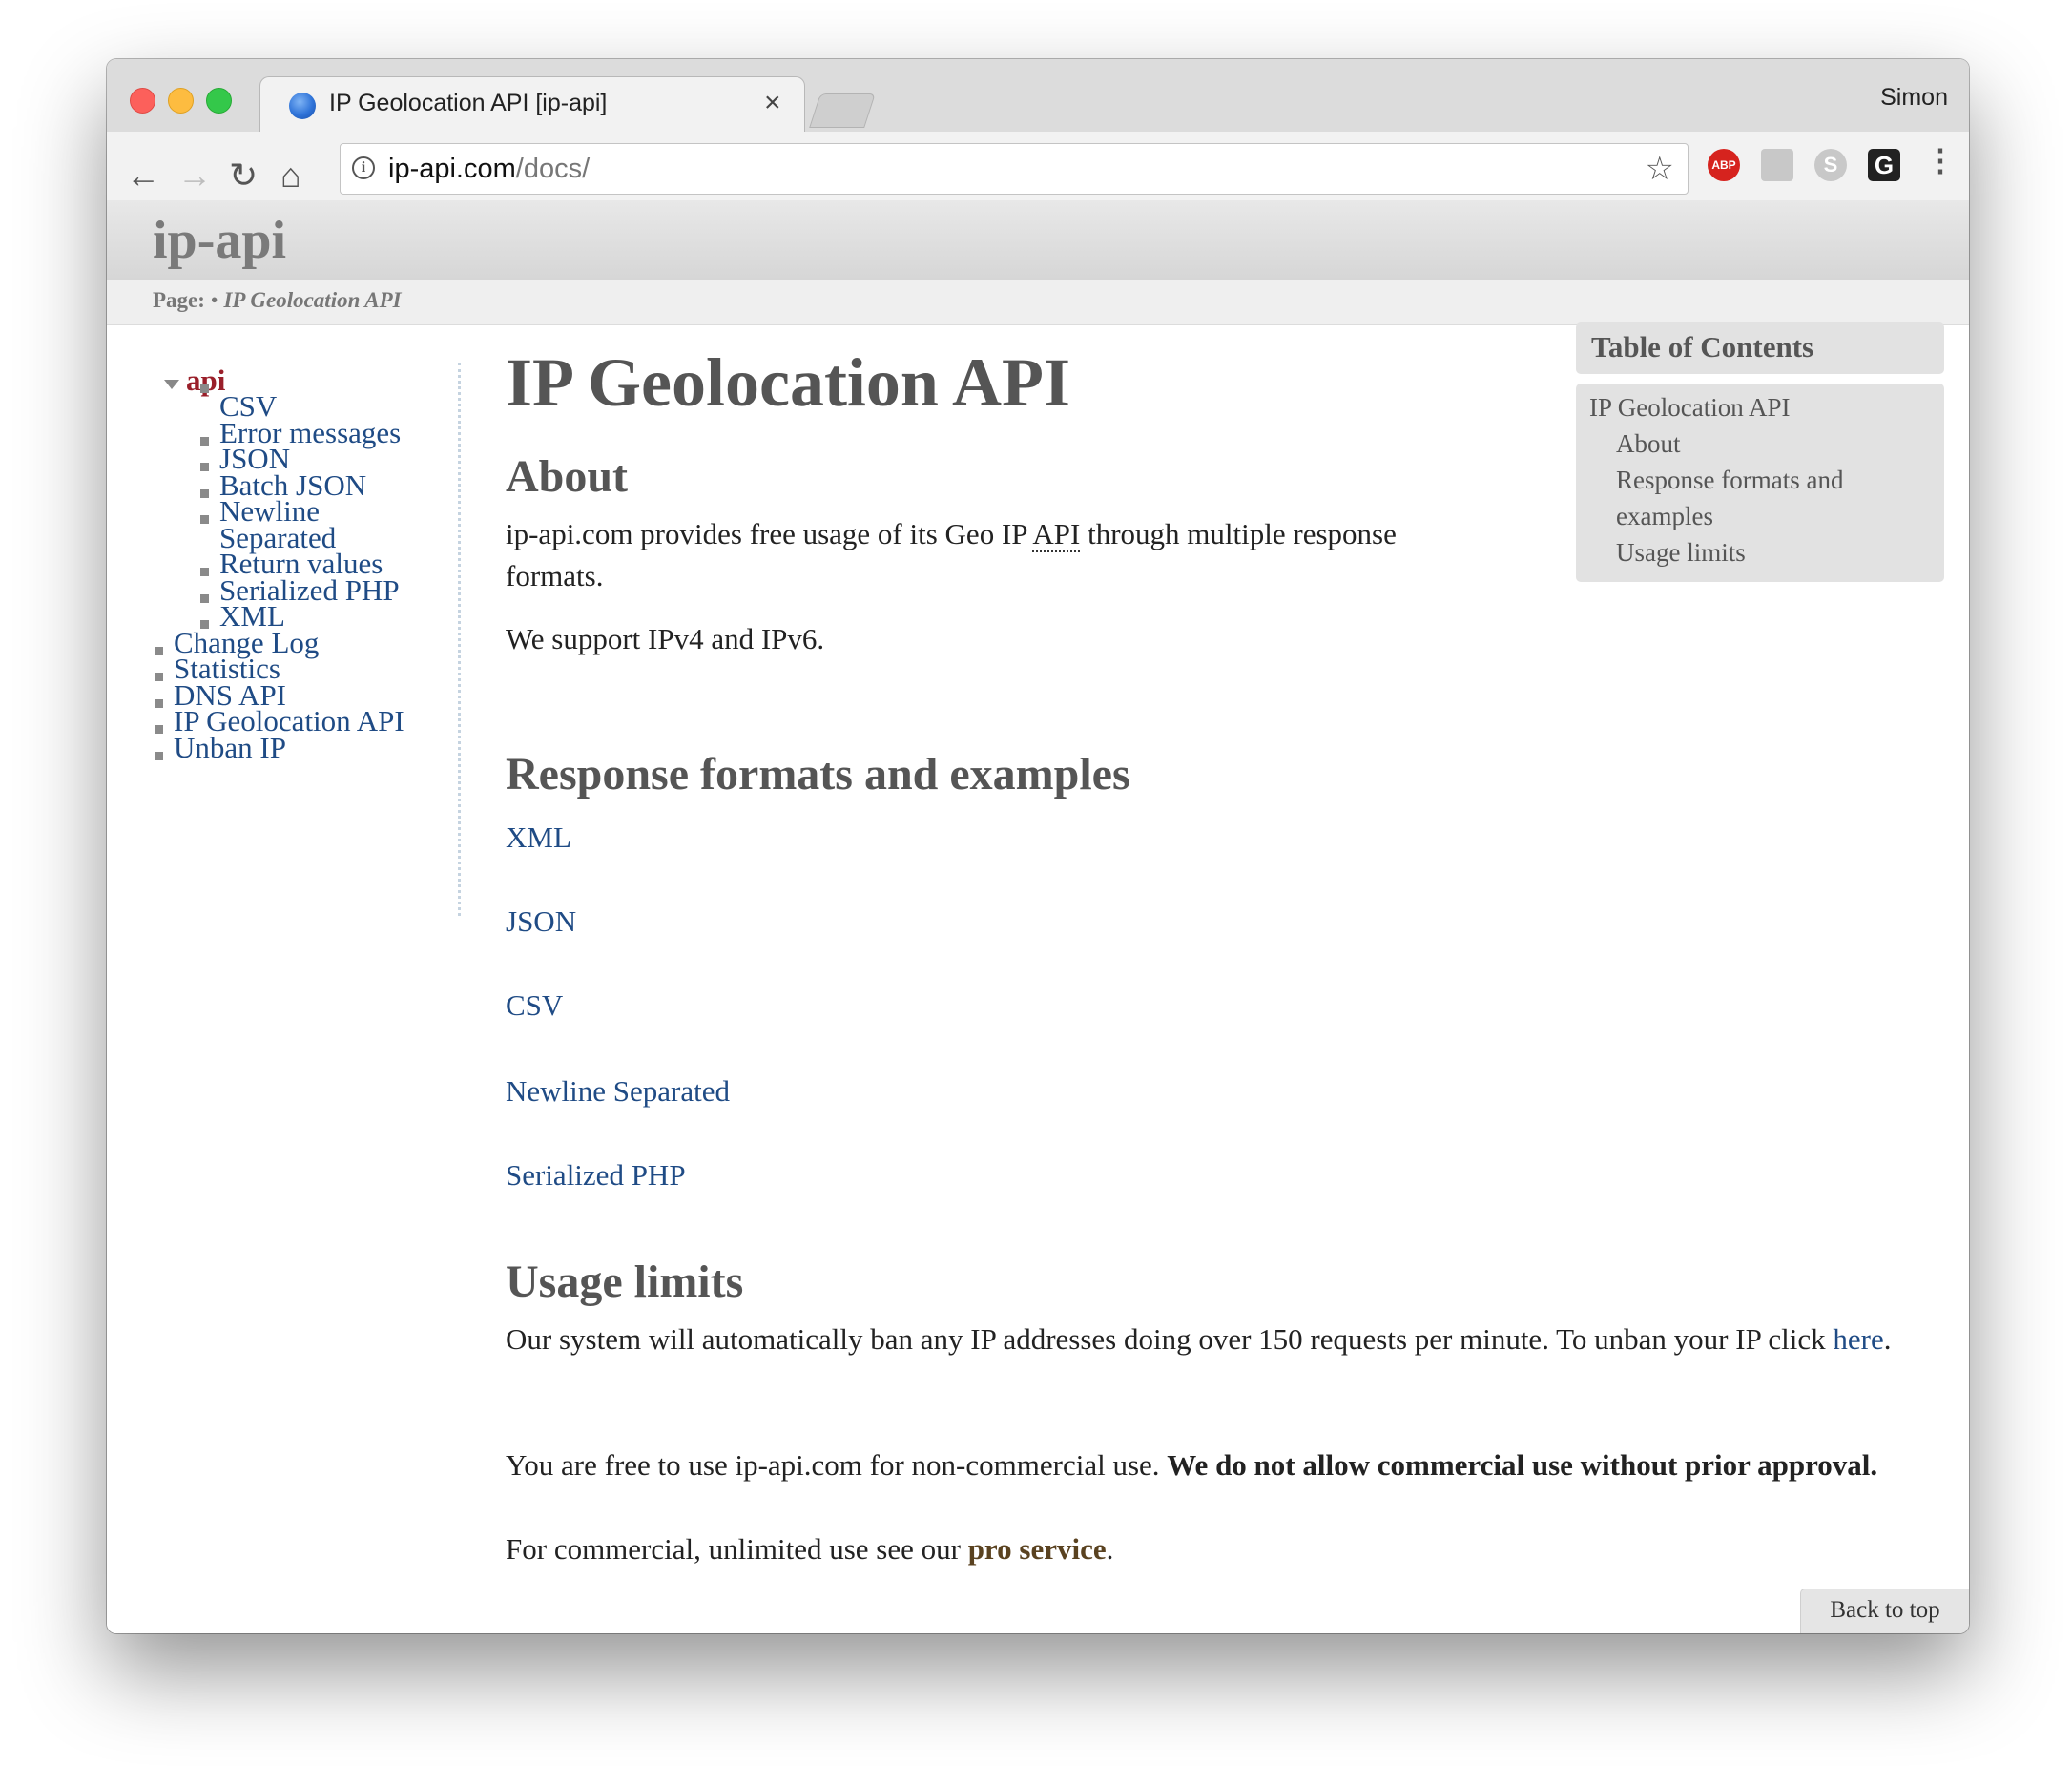 Image resolution: width=2072 pixels, height=1786 pixels. I want to click on address-bar: i ip-api.com/docs/ ☆, so click(1015, 169).